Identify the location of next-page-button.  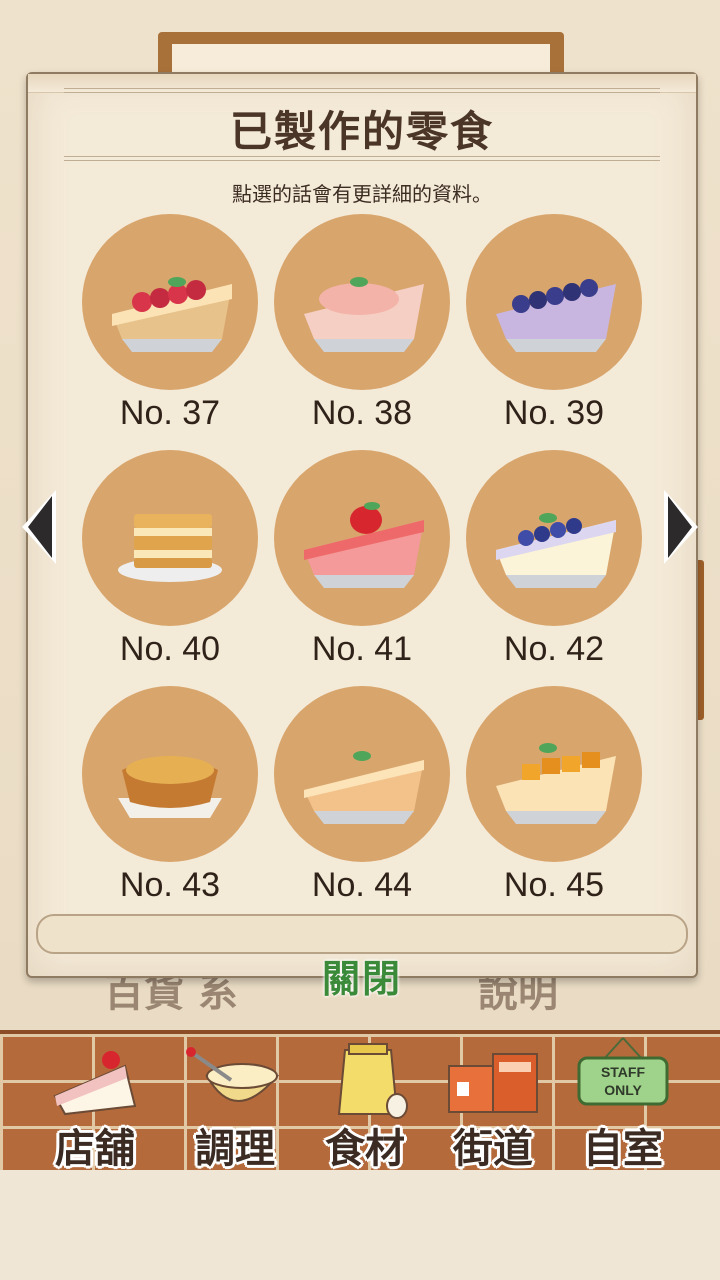
(682, 527).